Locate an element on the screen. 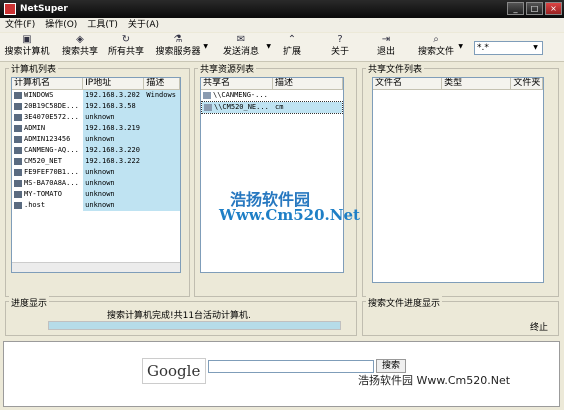  table-row: ADMIN 192.168.3.219 is located at coordinates (96, 128).